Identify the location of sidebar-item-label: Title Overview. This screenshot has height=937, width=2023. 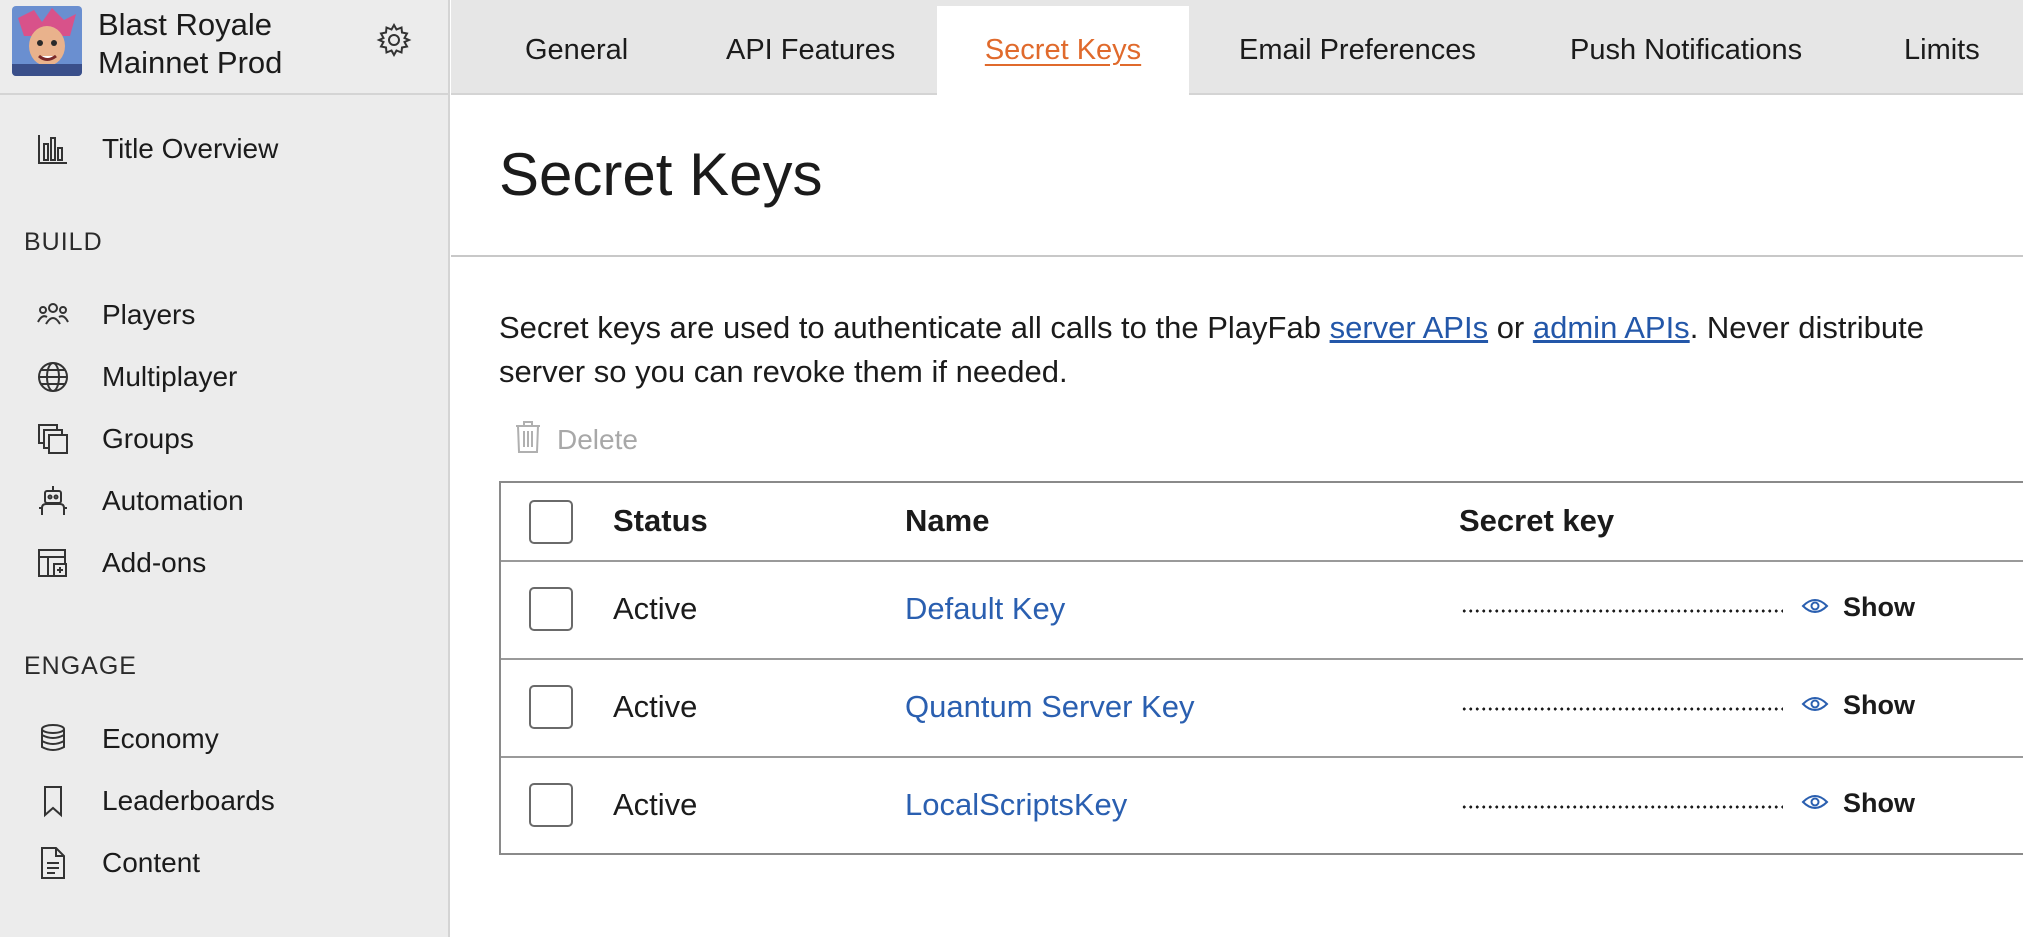
(190, 148).